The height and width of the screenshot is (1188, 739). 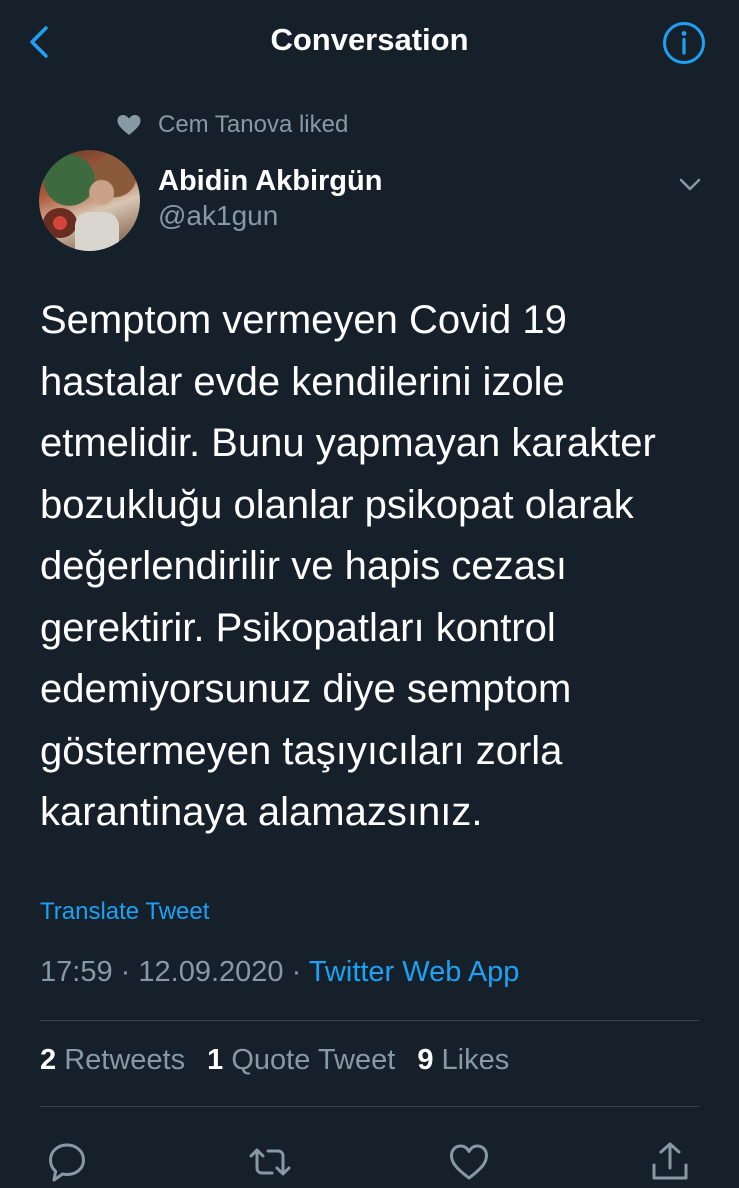 I want to click on tweet-stats: 2 Retweets 1 Quote Tweet 9 Likes, so click(x=281, y=1060).